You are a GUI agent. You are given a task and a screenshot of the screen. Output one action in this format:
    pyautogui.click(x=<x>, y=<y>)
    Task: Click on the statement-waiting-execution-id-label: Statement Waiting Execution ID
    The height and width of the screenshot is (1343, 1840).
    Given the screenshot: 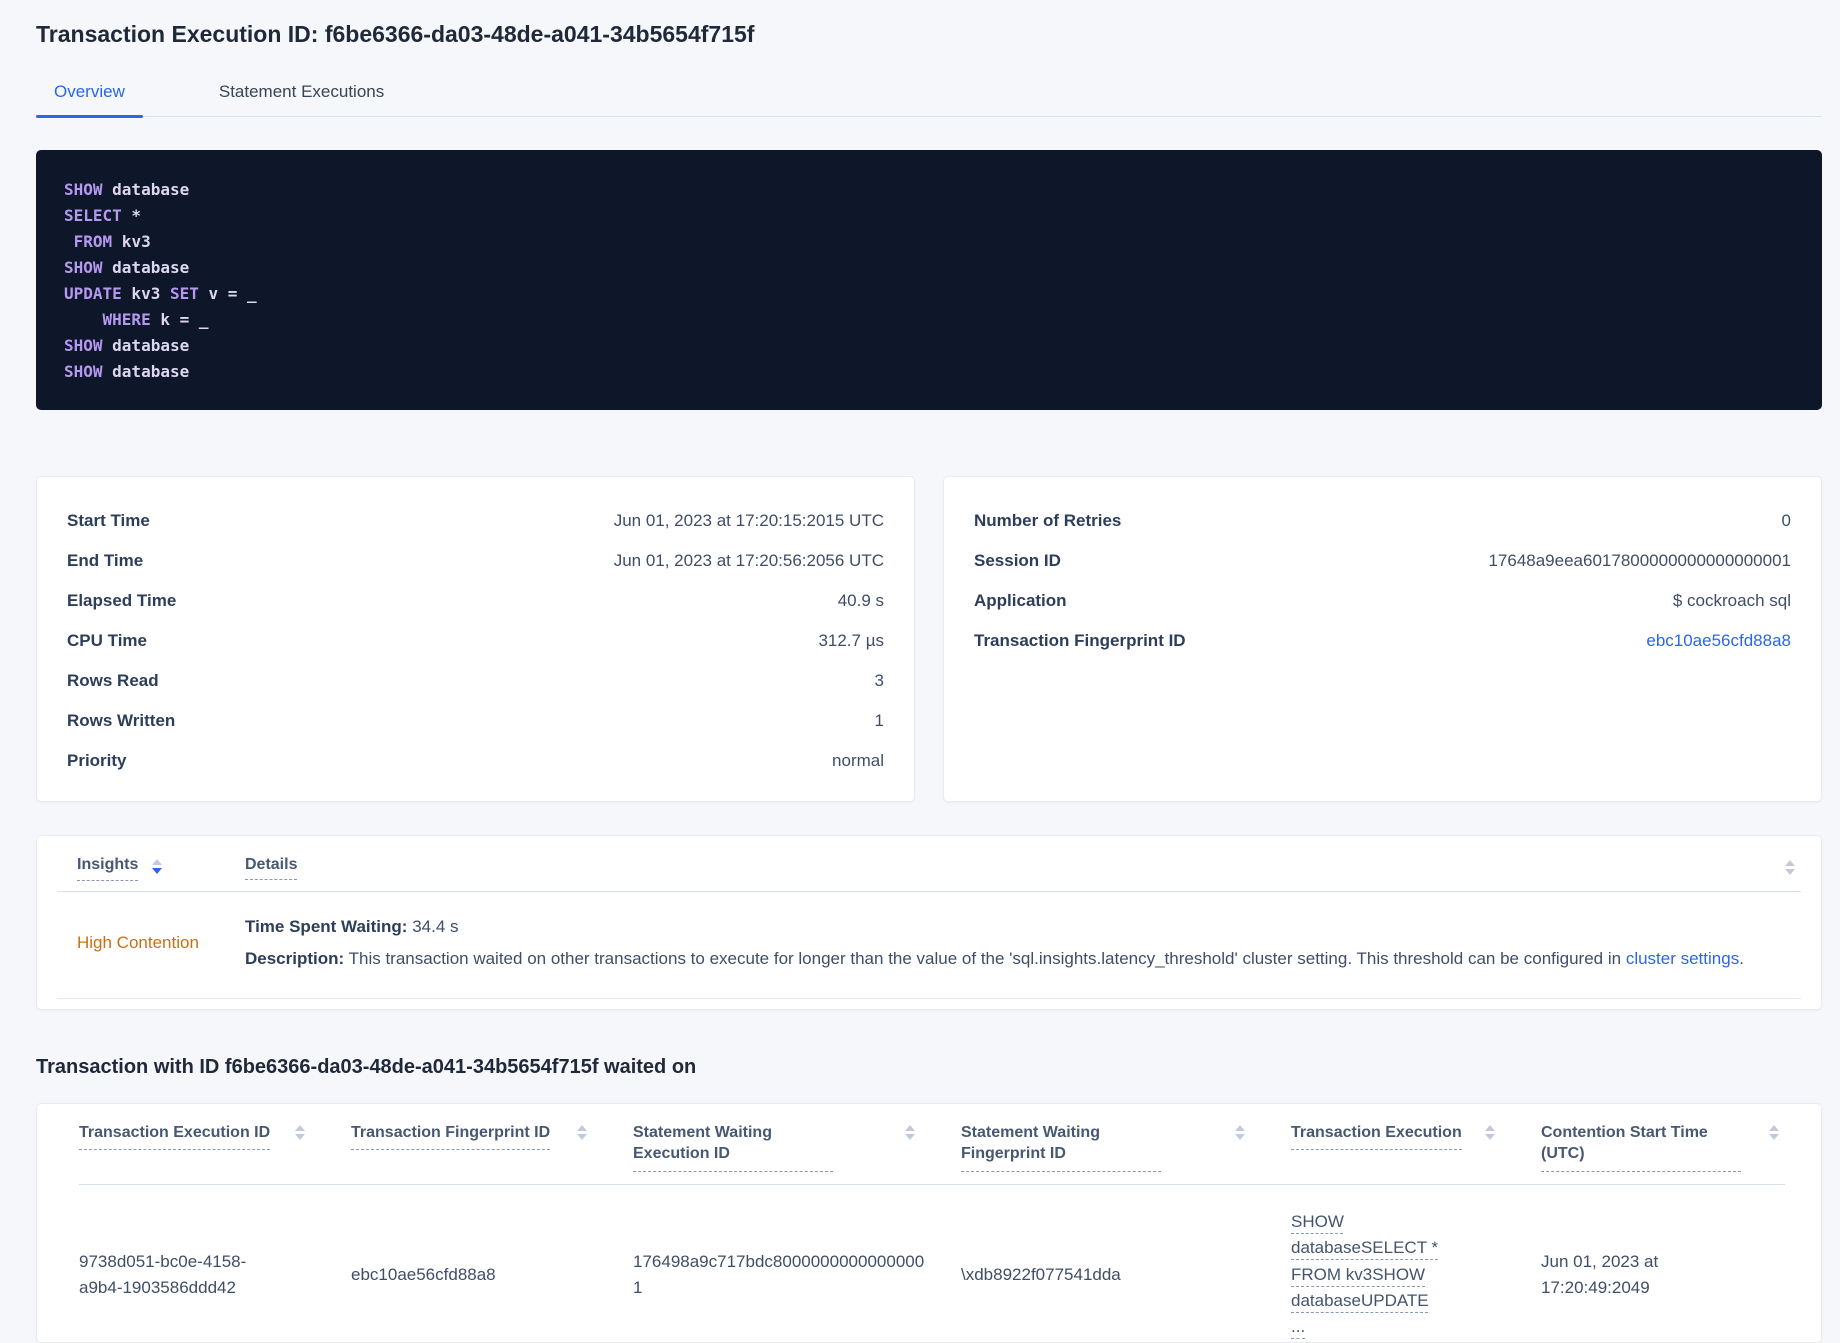 What is the action you would take?
    pyautogui.click(x=733, y=1147)
    